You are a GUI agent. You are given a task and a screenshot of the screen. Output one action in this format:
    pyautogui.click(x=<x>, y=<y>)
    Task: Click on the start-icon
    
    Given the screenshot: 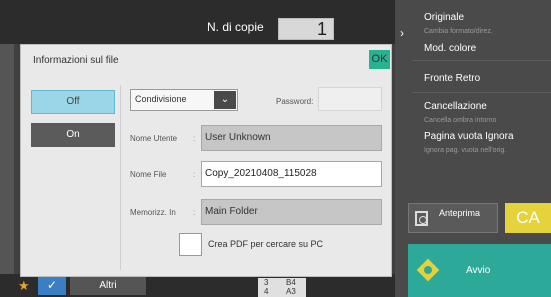 What is the action you would take?
    pyautogui.click(x=428, y=270)
    